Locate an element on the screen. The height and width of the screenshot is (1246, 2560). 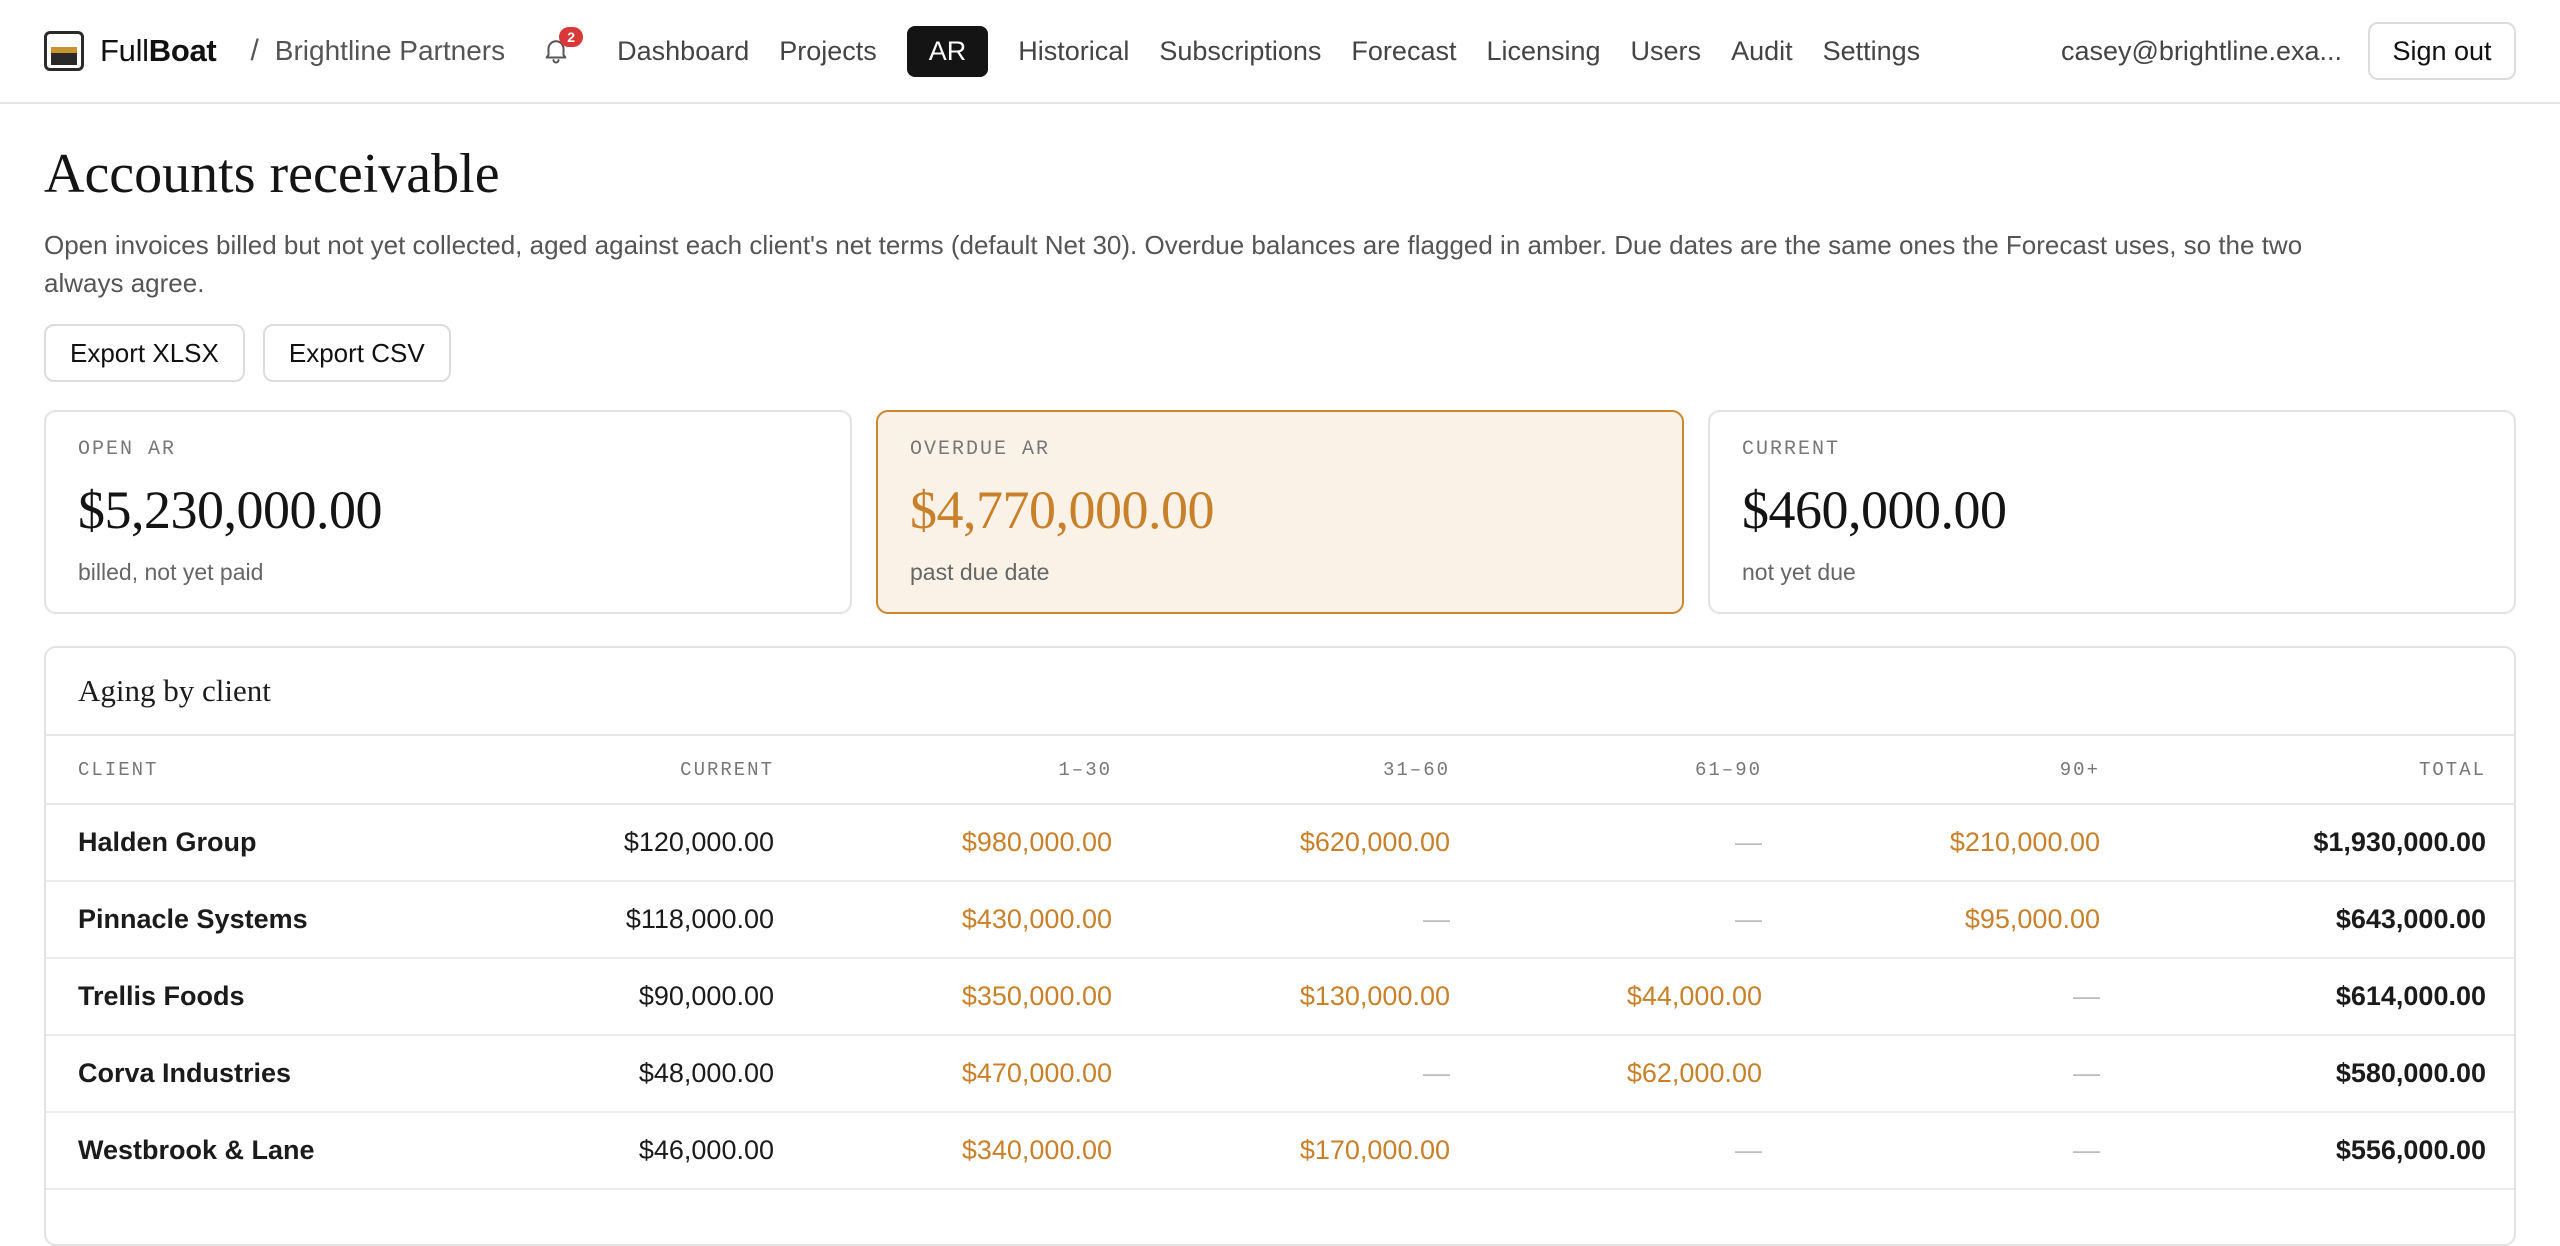
col-header-total: TOTAL is located at coordinates (2323, 770).